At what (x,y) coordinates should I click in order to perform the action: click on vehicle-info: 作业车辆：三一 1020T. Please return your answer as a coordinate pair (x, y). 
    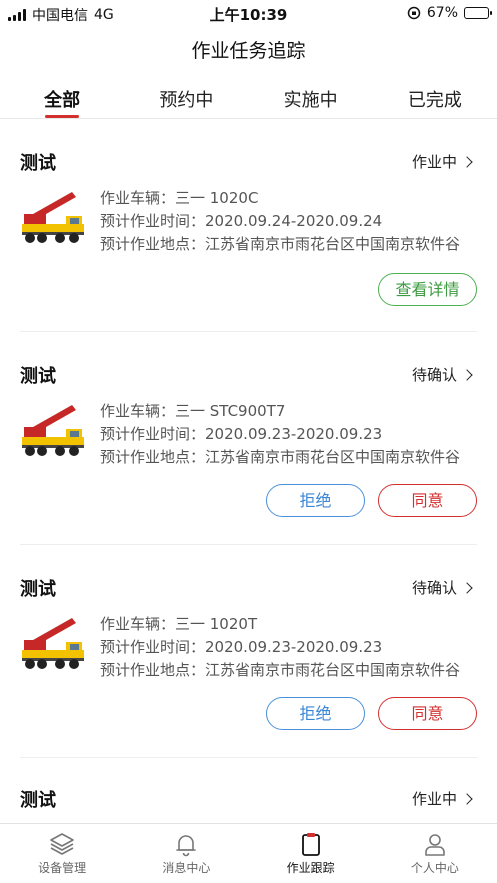
    Looking at the image, I should click on (179, 624).